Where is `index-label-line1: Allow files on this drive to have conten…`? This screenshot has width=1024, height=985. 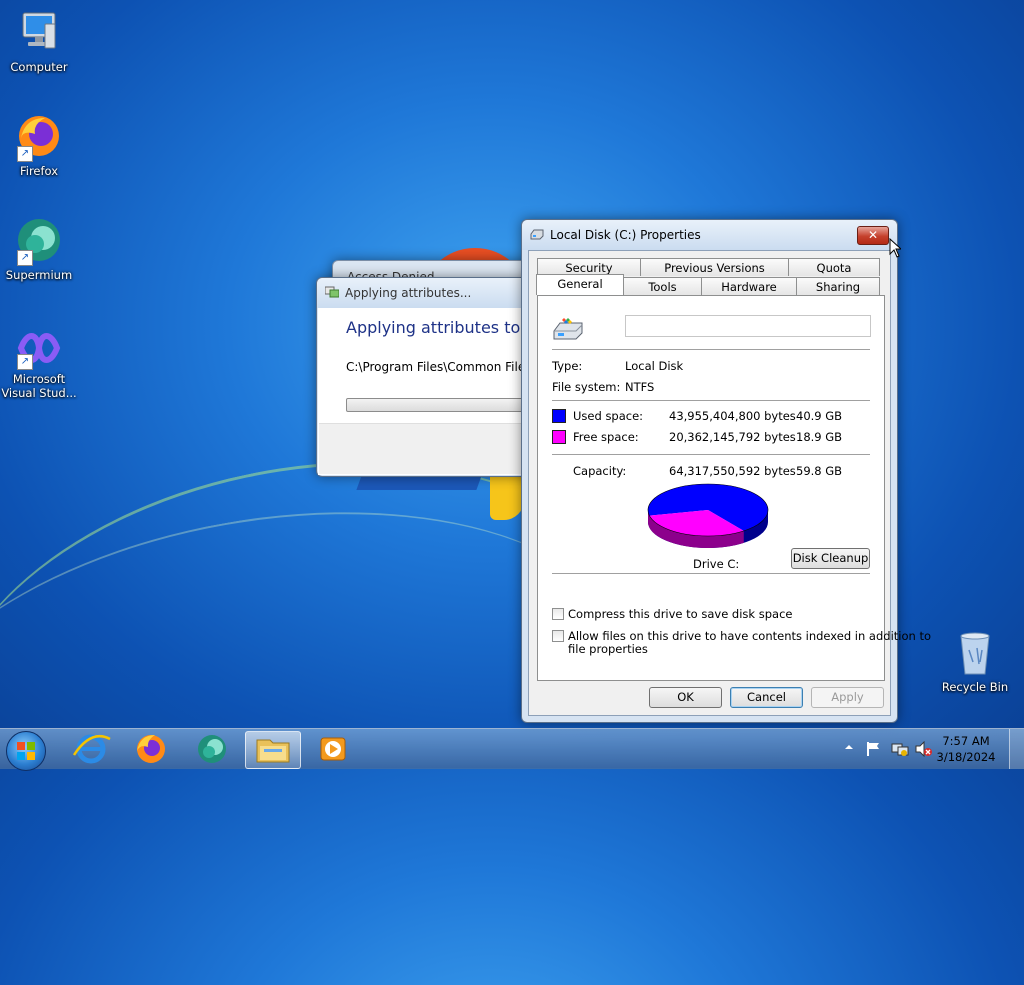 index-label-line1: Allow files on this drive to have conten… is located at coordinates (749, 636).